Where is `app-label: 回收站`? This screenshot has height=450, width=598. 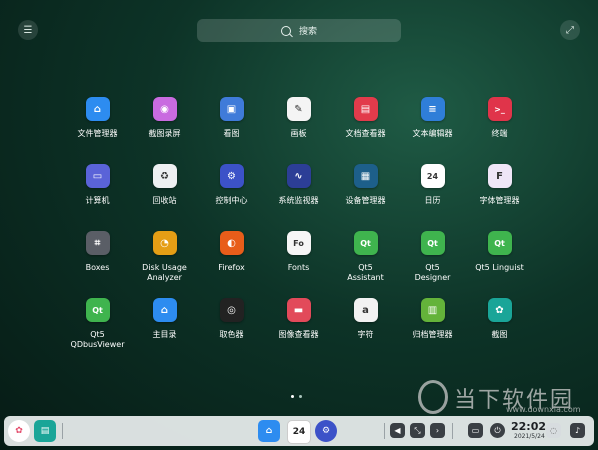 app-label: 回收站 is located at coordinates (164, 200).